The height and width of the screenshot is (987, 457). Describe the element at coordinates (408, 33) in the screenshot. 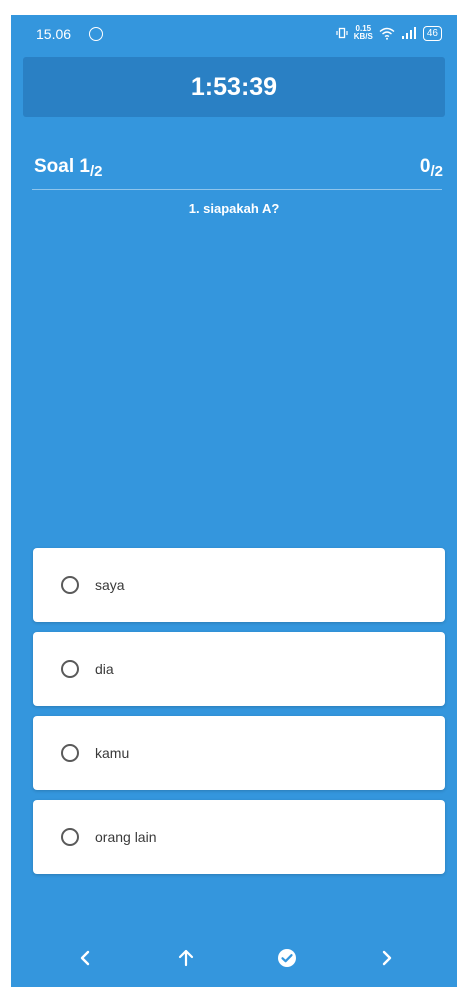

I see `signal-icon` at that location.